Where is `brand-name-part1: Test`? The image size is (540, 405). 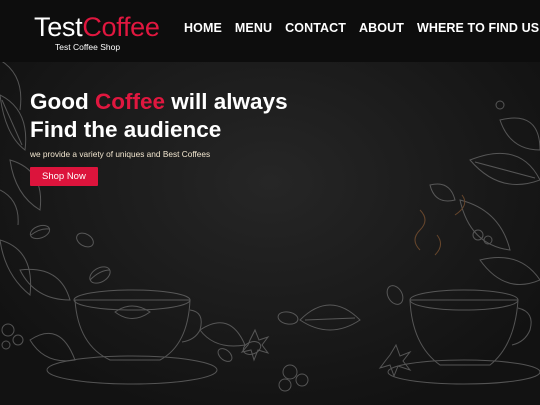 brand-name-part1: Test is located at coordinates (58, 27).